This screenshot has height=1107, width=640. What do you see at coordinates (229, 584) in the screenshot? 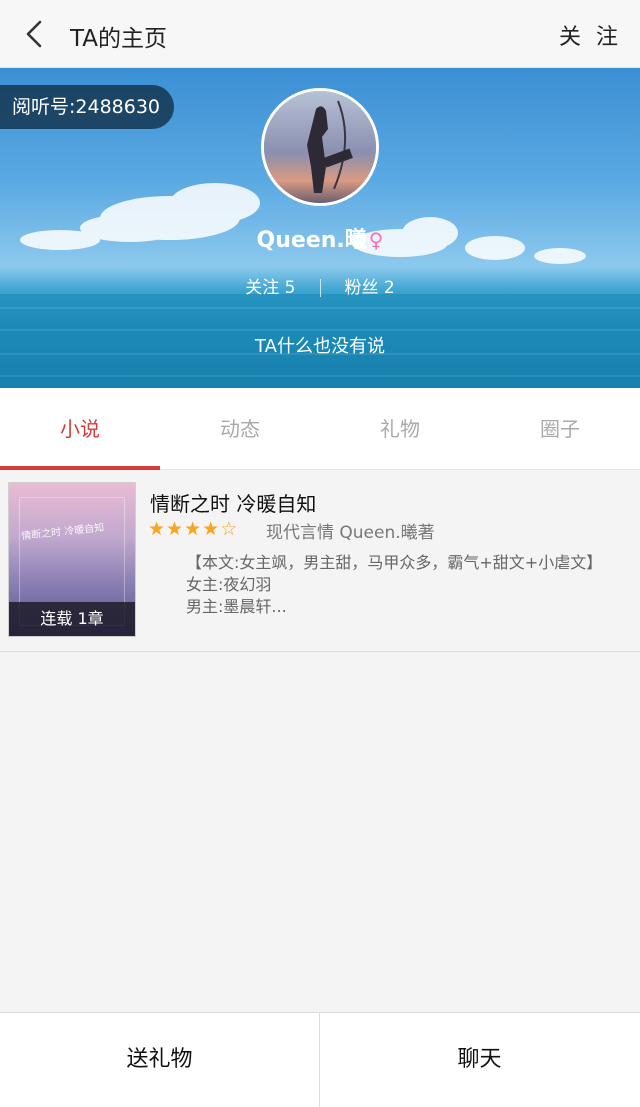
I see `desc-line: 女主:夜幻羽` at bounding box center [229, 584].